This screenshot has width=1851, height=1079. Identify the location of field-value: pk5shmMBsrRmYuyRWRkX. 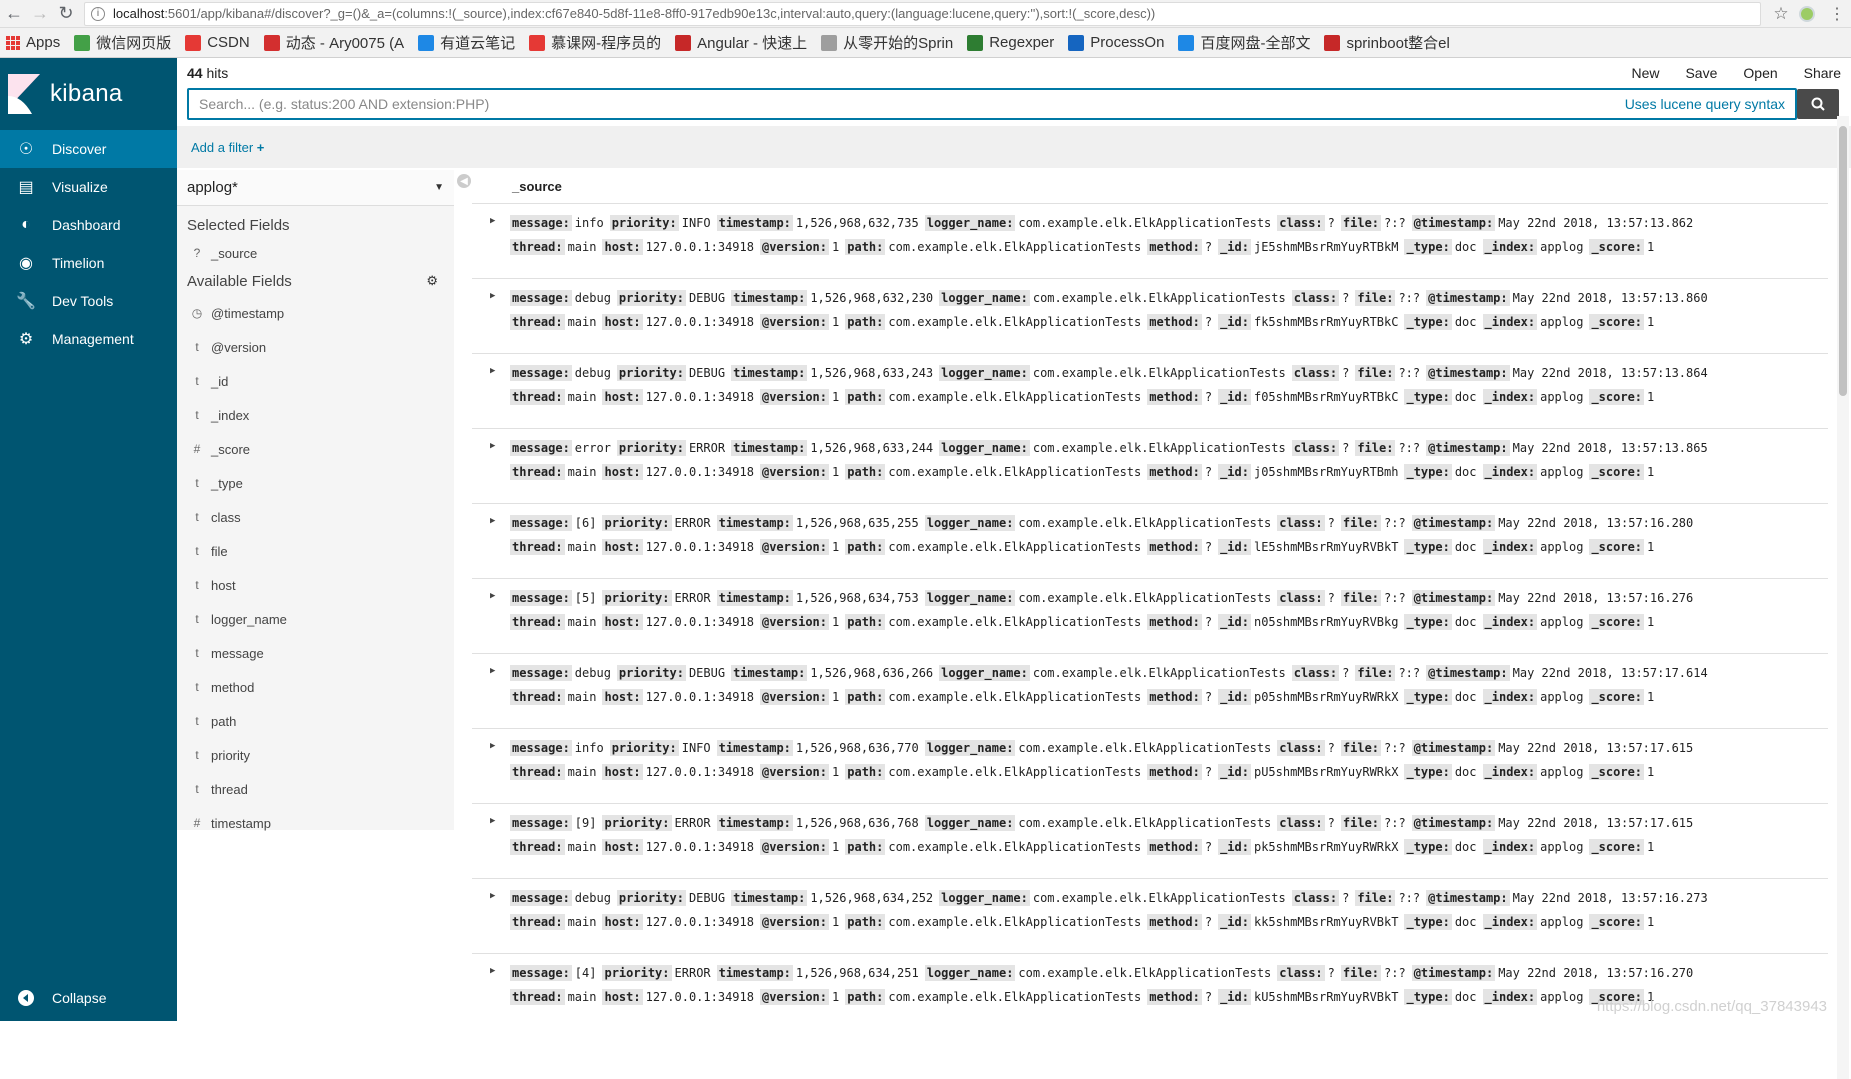
(1326, 847).